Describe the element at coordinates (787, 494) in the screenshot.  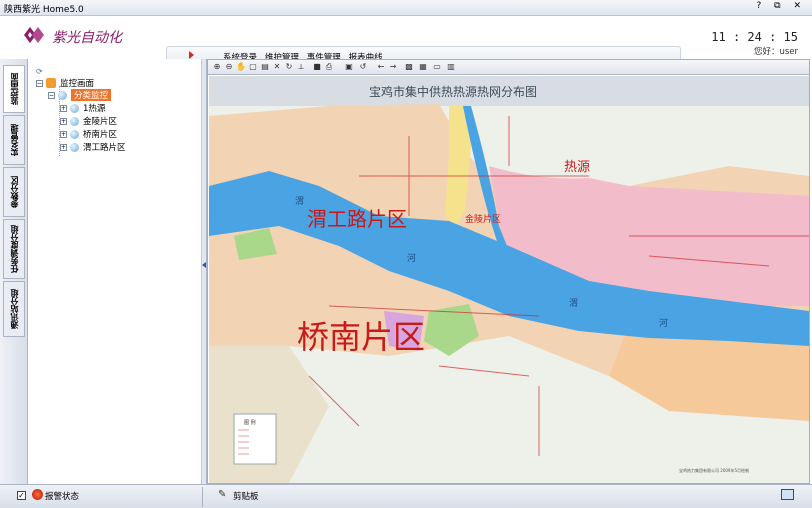
I see `restore-window-icon` at that location.